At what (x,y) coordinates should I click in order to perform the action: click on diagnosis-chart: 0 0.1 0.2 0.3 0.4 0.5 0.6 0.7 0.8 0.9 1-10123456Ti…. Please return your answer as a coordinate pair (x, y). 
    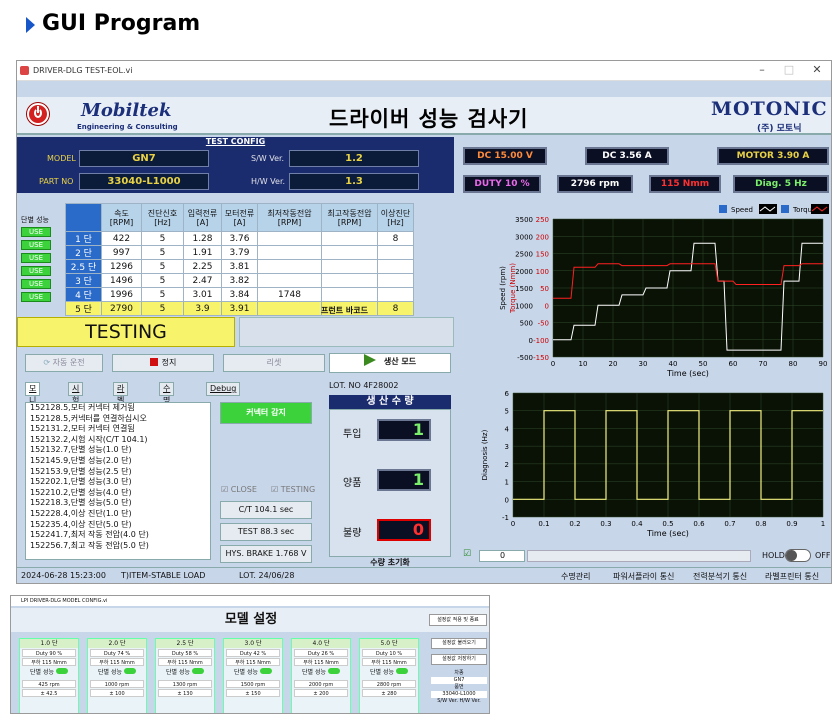
    Looking at the image, I should click on (644, 466).